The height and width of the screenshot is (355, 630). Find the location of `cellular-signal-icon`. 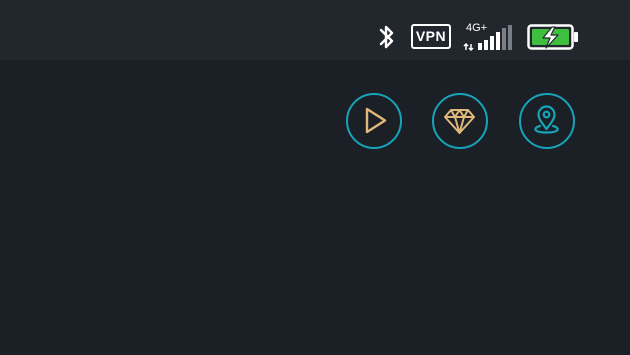

cellular-signal-icon is located at coordinates (487, 38).